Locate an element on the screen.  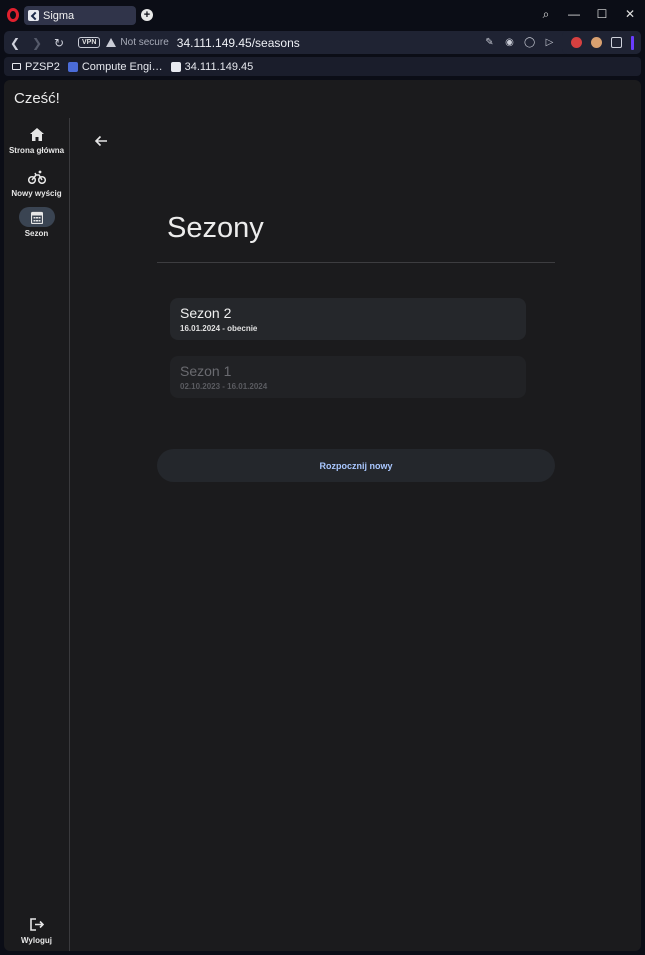
globe-icon is located at coordinates (72, 66).